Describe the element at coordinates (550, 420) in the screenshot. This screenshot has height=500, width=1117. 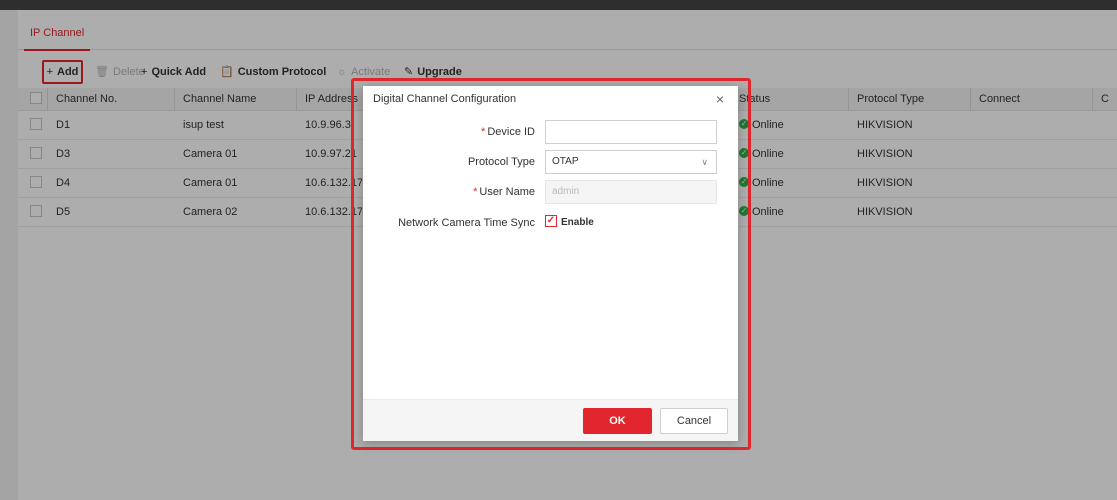
I see `dialog-footer: OK Cancel` at that location.